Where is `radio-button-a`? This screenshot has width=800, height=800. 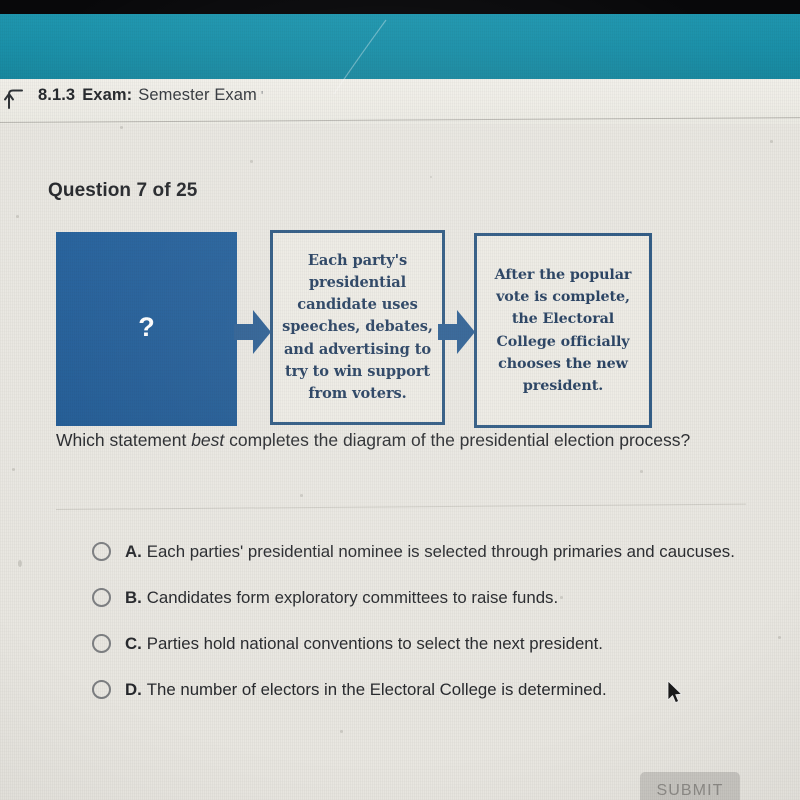 radio-button-a is located at coordinates (101, 551).